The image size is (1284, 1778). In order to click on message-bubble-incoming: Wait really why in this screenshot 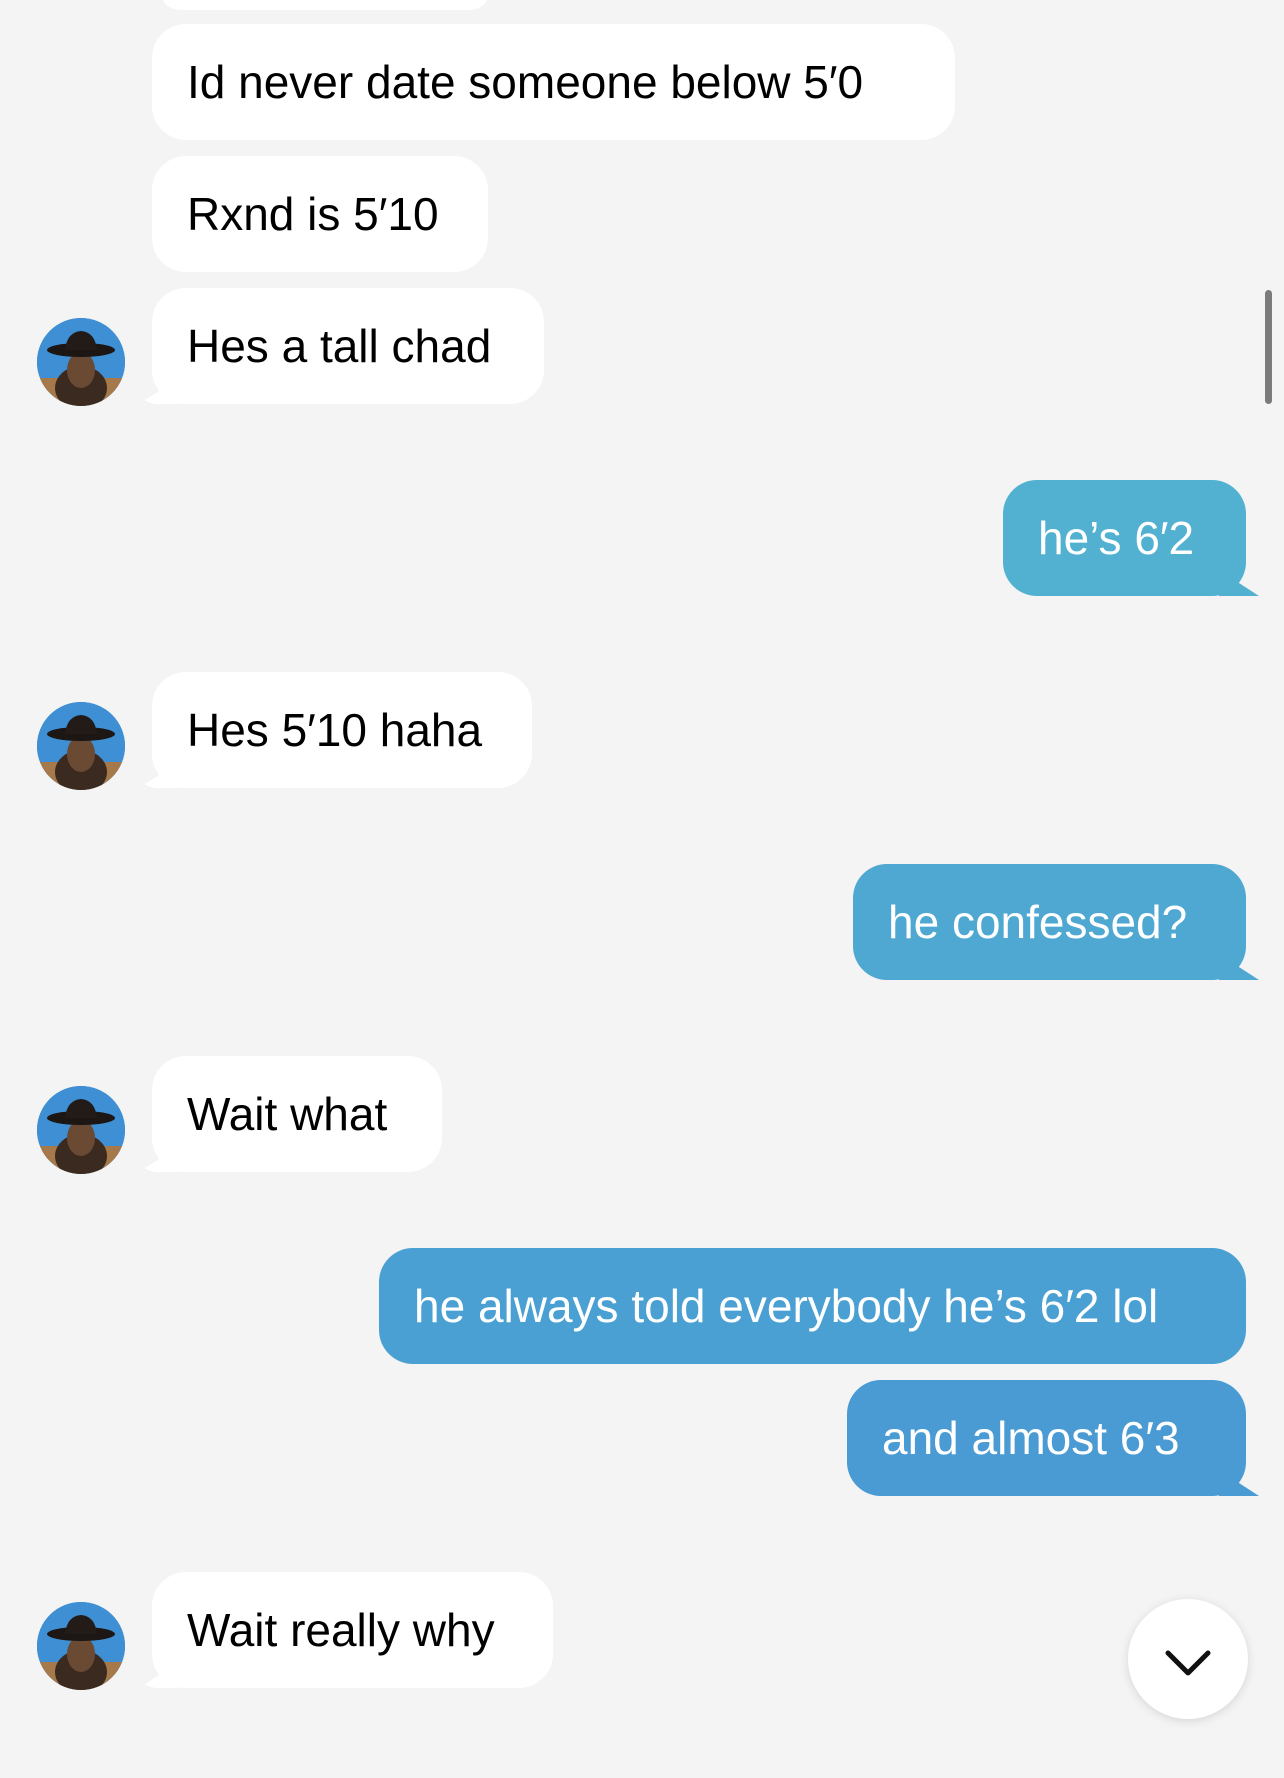, I will do `click(352, 1630)`.